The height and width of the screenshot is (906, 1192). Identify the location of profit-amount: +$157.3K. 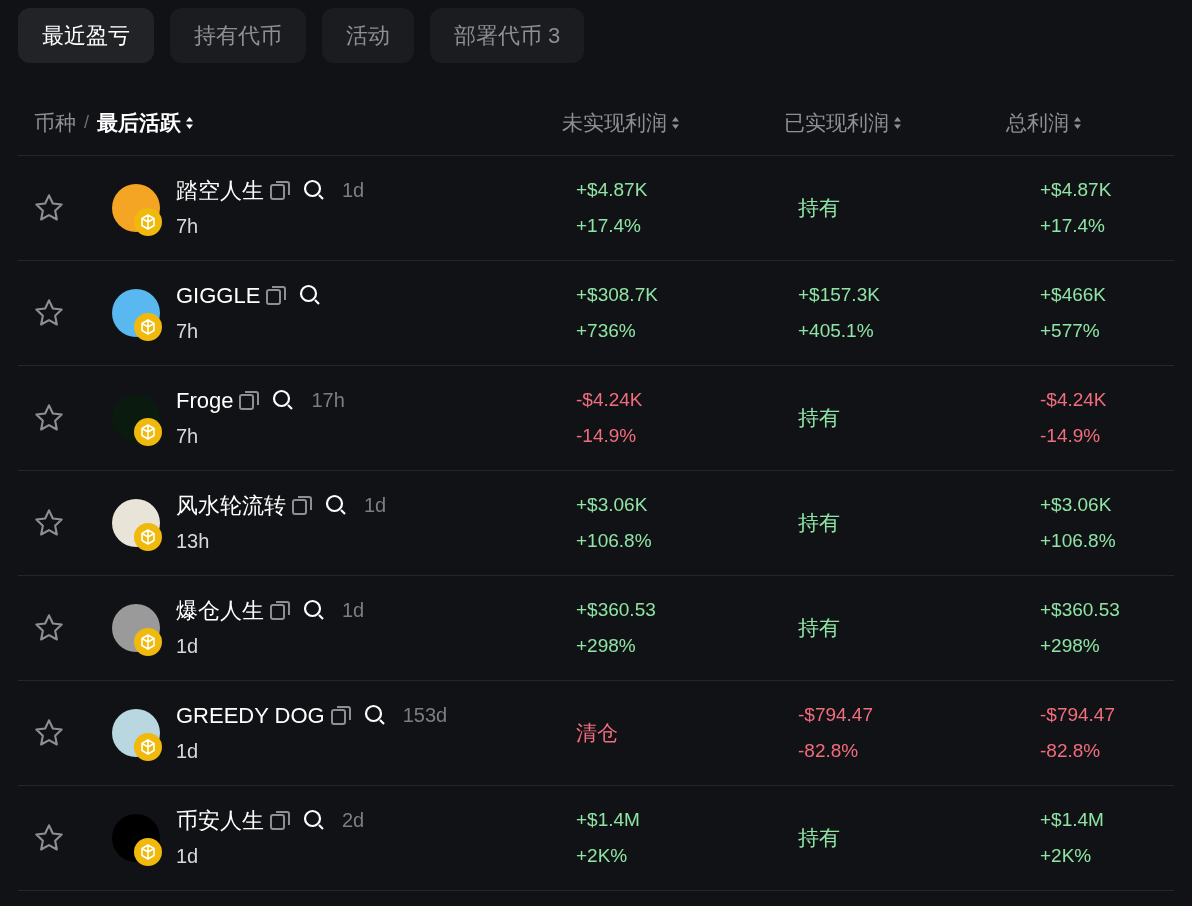
(839, 295).